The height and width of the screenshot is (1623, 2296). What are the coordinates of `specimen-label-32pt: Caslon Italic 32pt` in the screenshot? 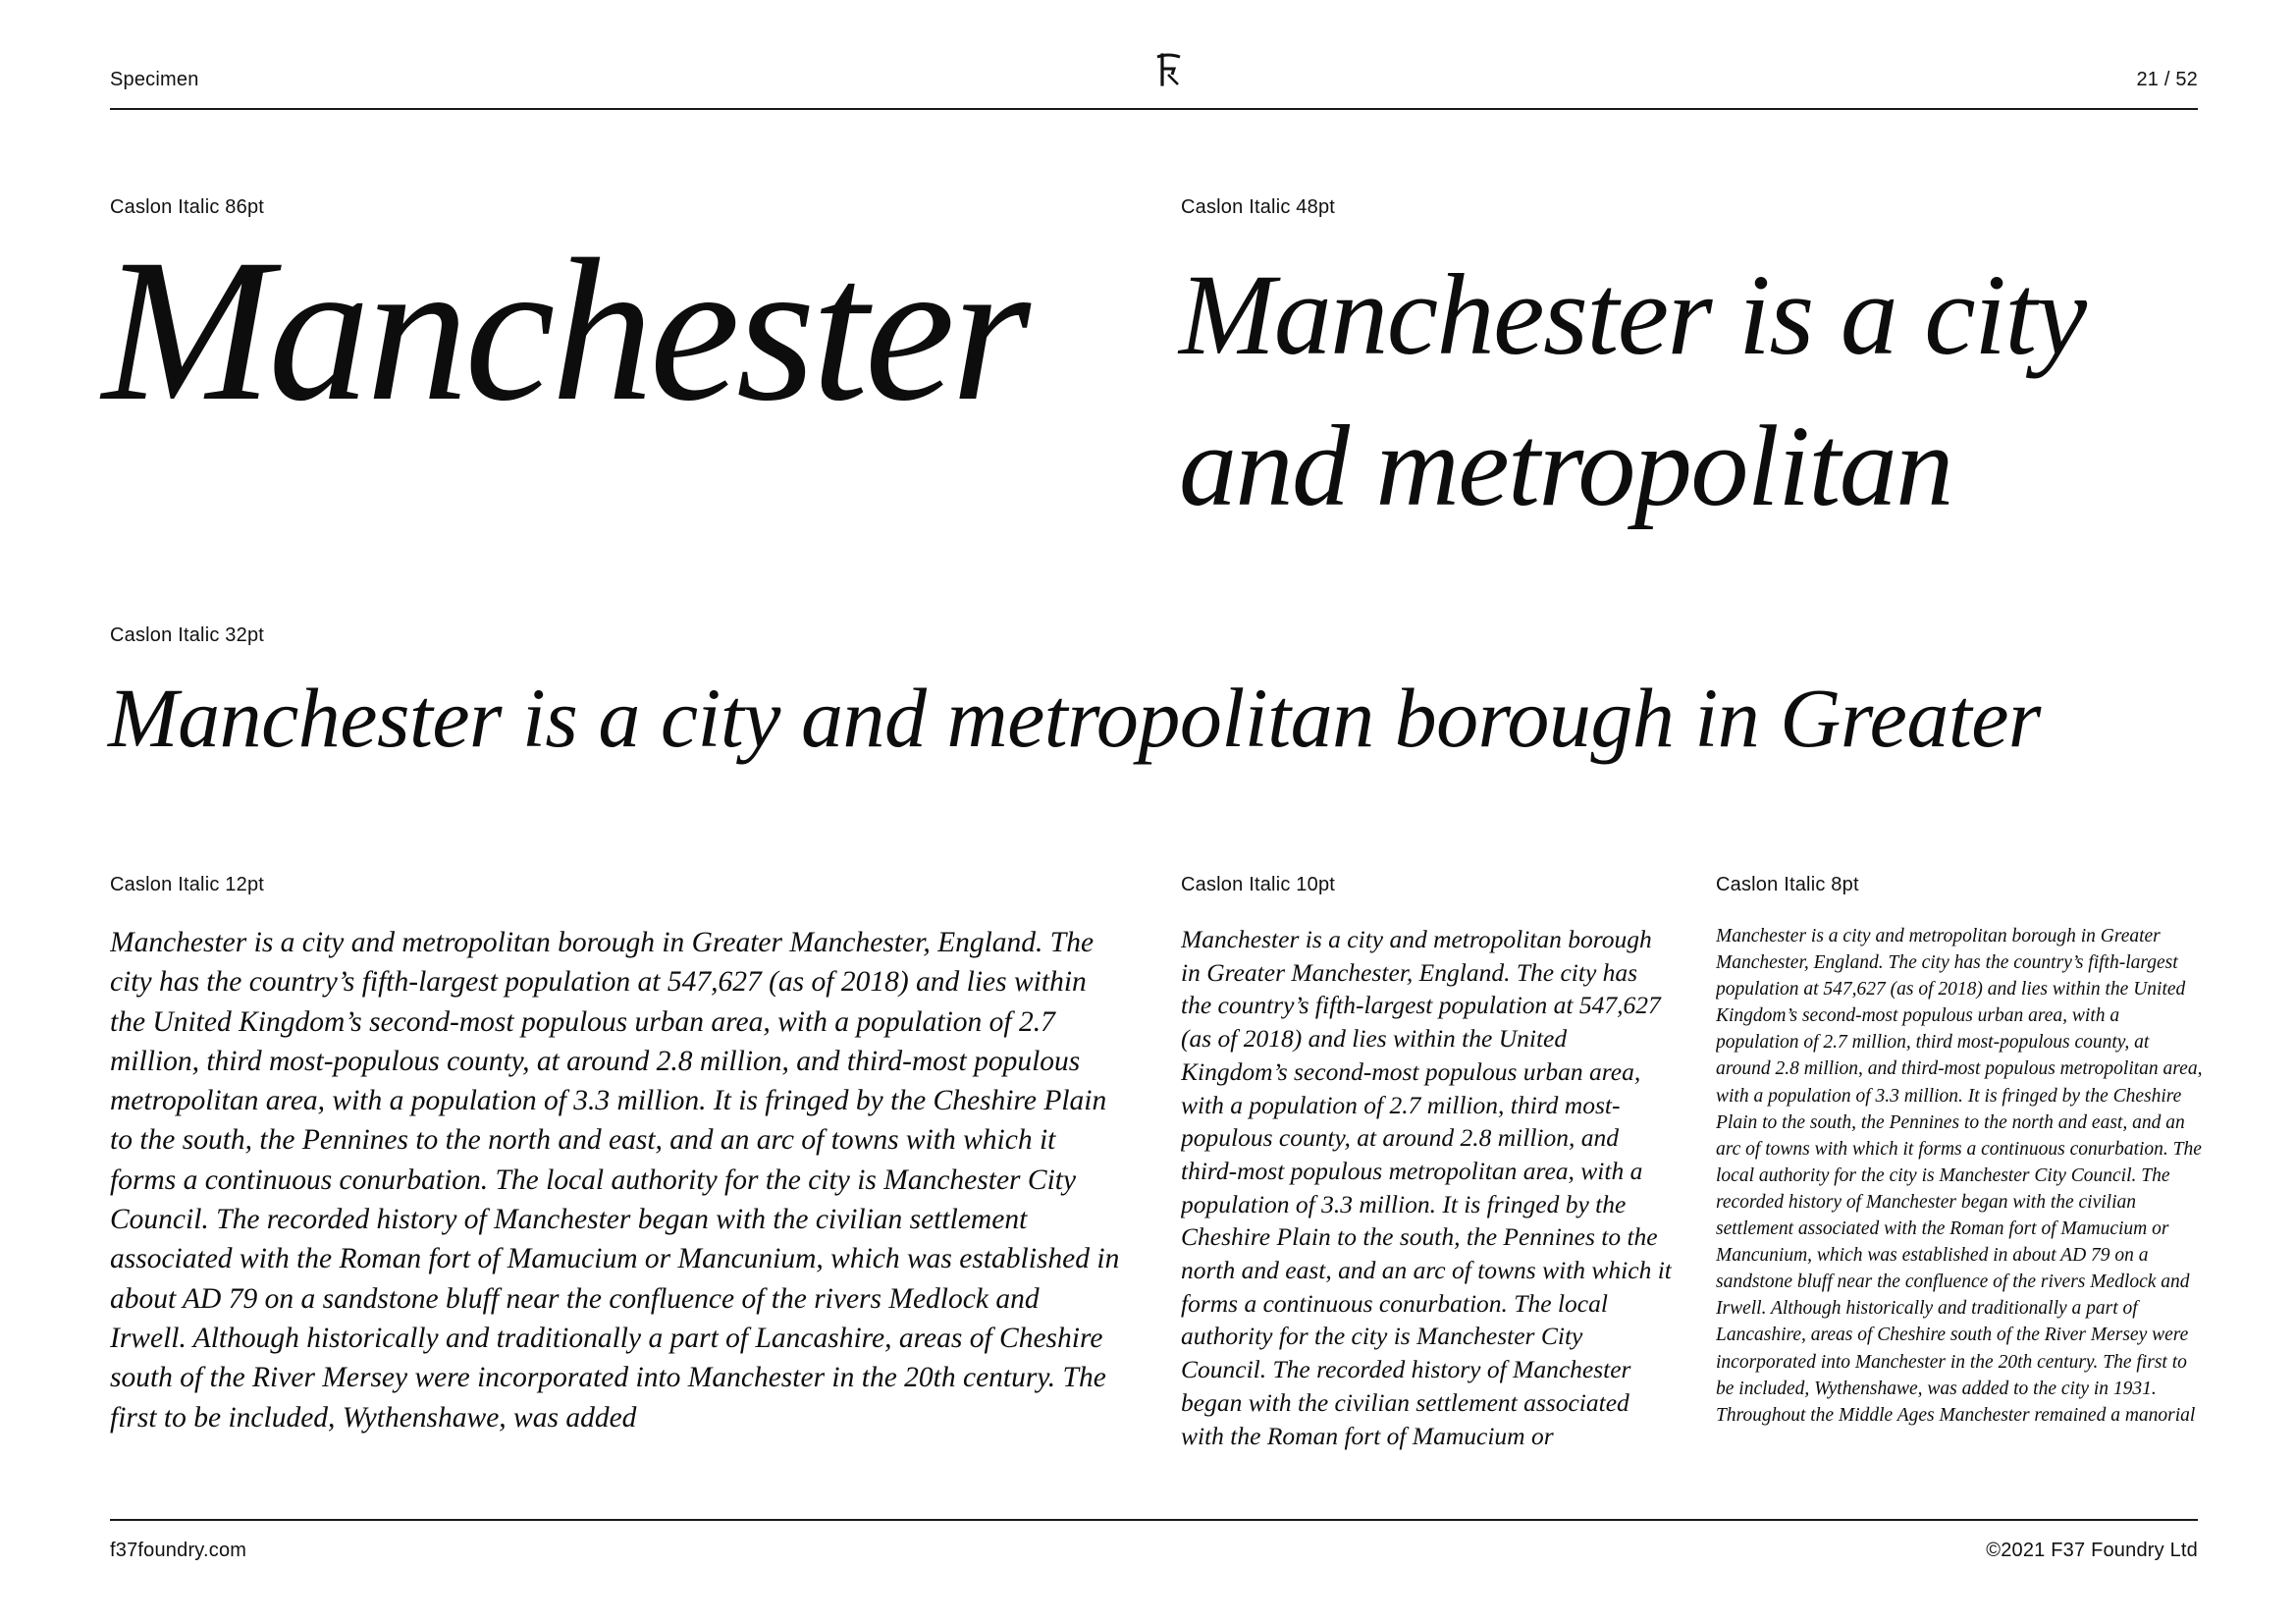 It's located at (187, 635).